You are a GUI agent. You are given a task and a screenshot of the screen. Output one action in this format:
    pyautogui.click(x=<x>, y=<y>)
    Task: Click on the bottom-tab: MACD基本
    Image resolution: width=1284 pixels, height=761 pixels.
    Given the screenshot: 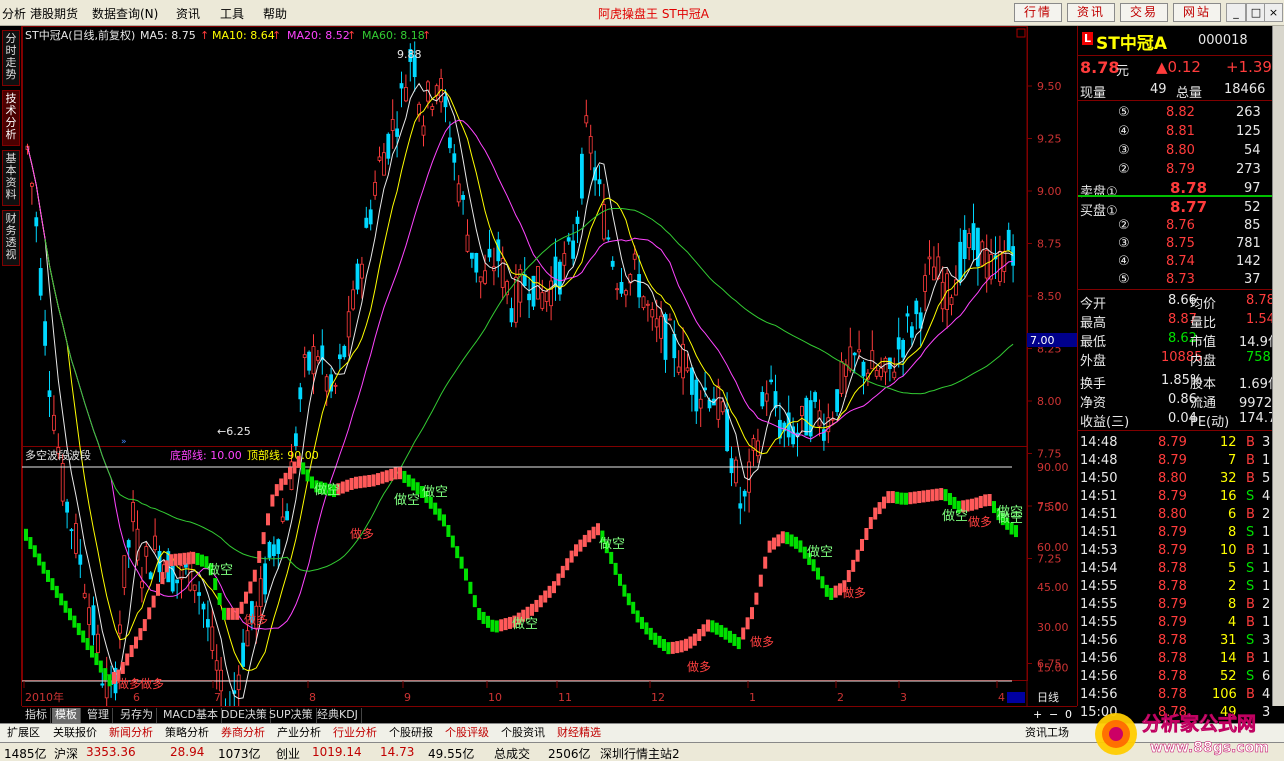 What is the action you would take?
    pyautogui.click(x=191, y=715)
    